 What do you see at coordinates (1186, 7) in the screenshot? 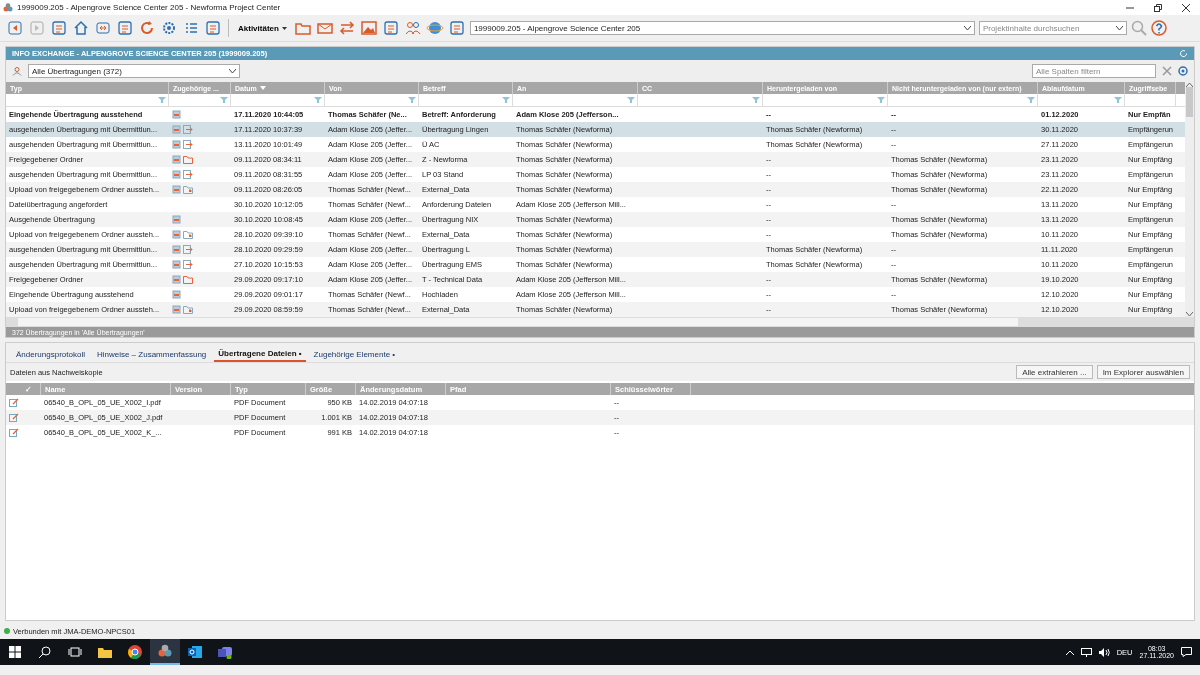
I see `close-icon` at bounding box center [1186, 7].